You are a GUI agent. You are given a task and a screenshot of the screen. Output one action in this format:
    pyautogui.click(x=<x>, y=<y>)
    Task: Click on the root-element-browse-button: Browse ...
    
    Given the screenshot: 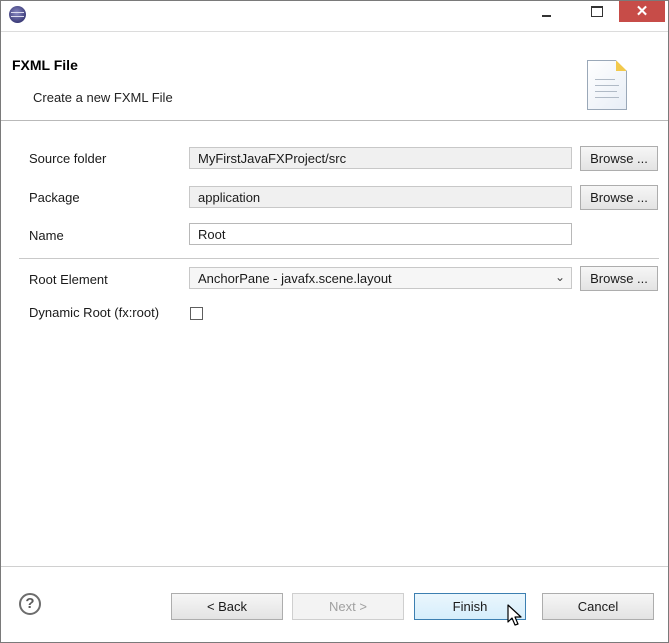 What is the action you would take?
    pyautogui.click(x=619, y=278)
    